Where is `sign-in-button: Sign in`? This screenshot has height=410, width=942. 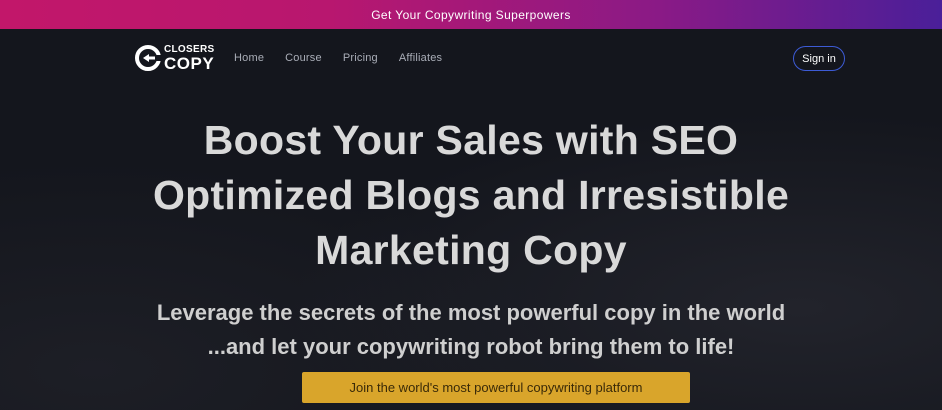 sign-in-button: Sign in is located at coordinates (819, 58).